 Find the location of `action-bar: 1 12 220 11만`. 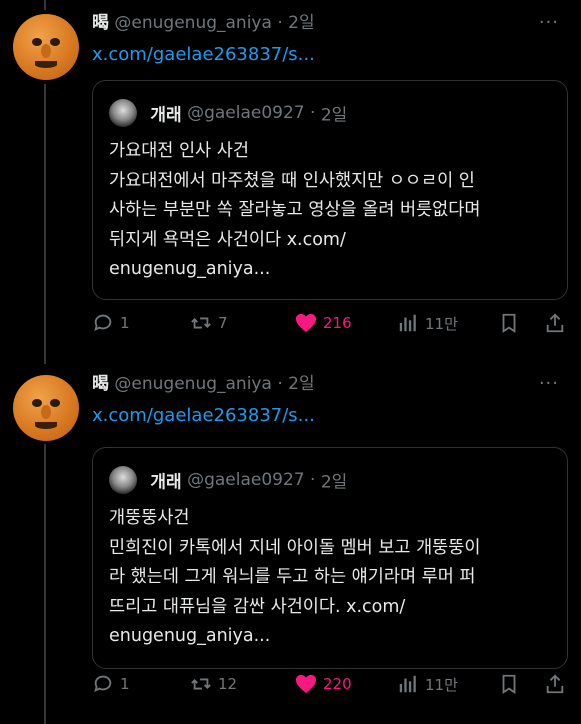

action-bar: 1 12 220 11만 is located at coordinates (332, 685).